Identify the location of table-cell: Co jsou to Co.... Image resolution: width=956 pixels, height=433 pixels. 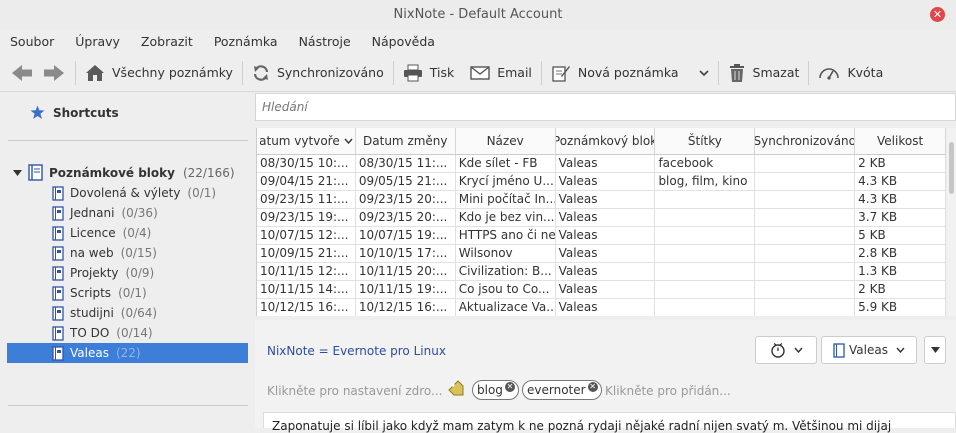
(506, 289).